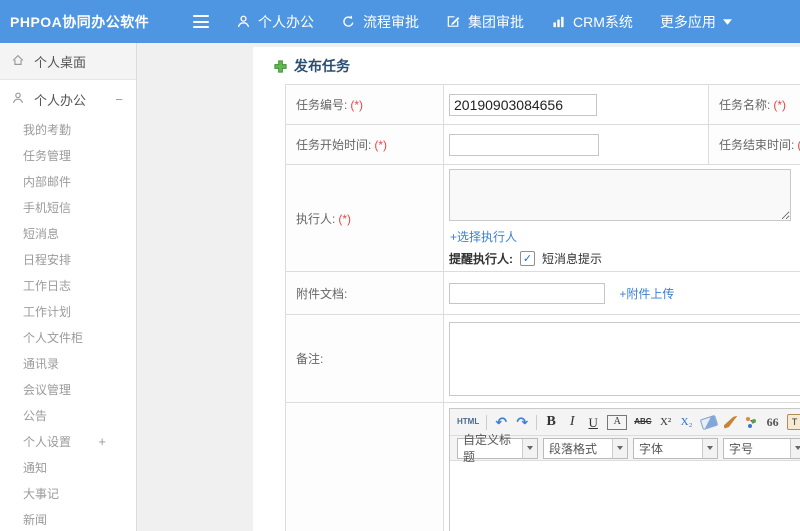  I want to click on executor-textarea, so click(620, 195).